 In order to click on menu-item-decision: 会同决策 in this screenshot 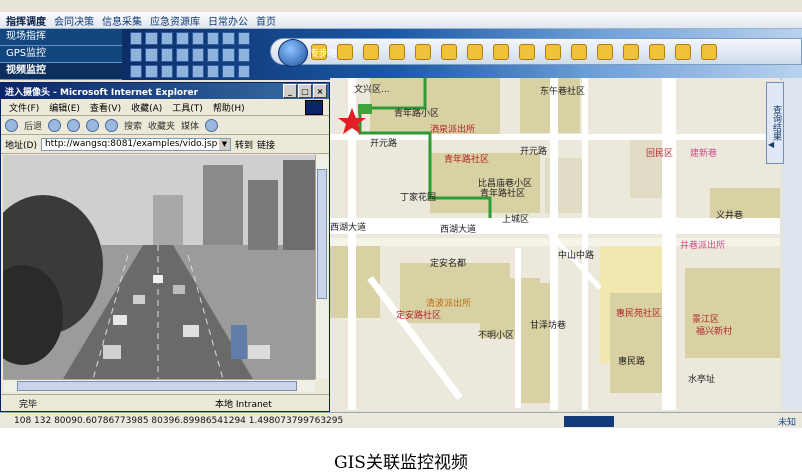, I will do `click(74, 20)`.